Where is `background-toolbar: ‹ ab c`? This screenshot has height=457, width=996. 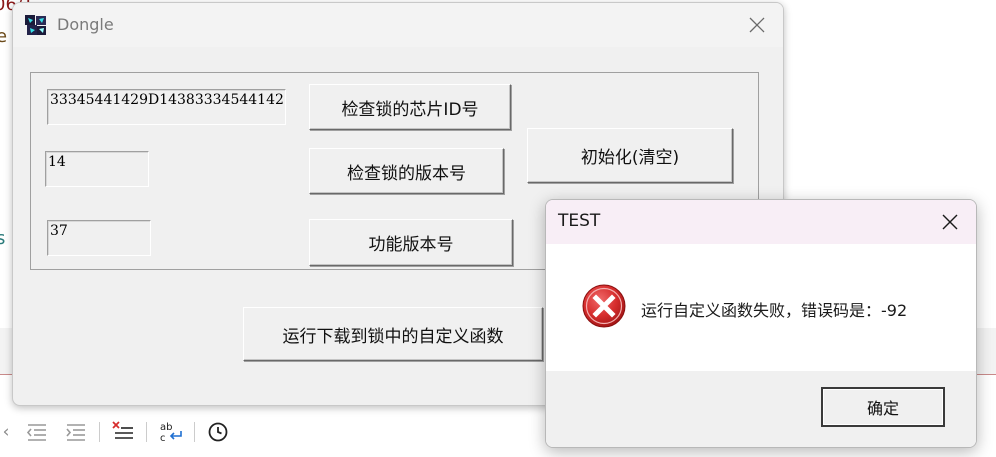
background-toolbar: ‹ ab c is located at coordinates (130, 434).